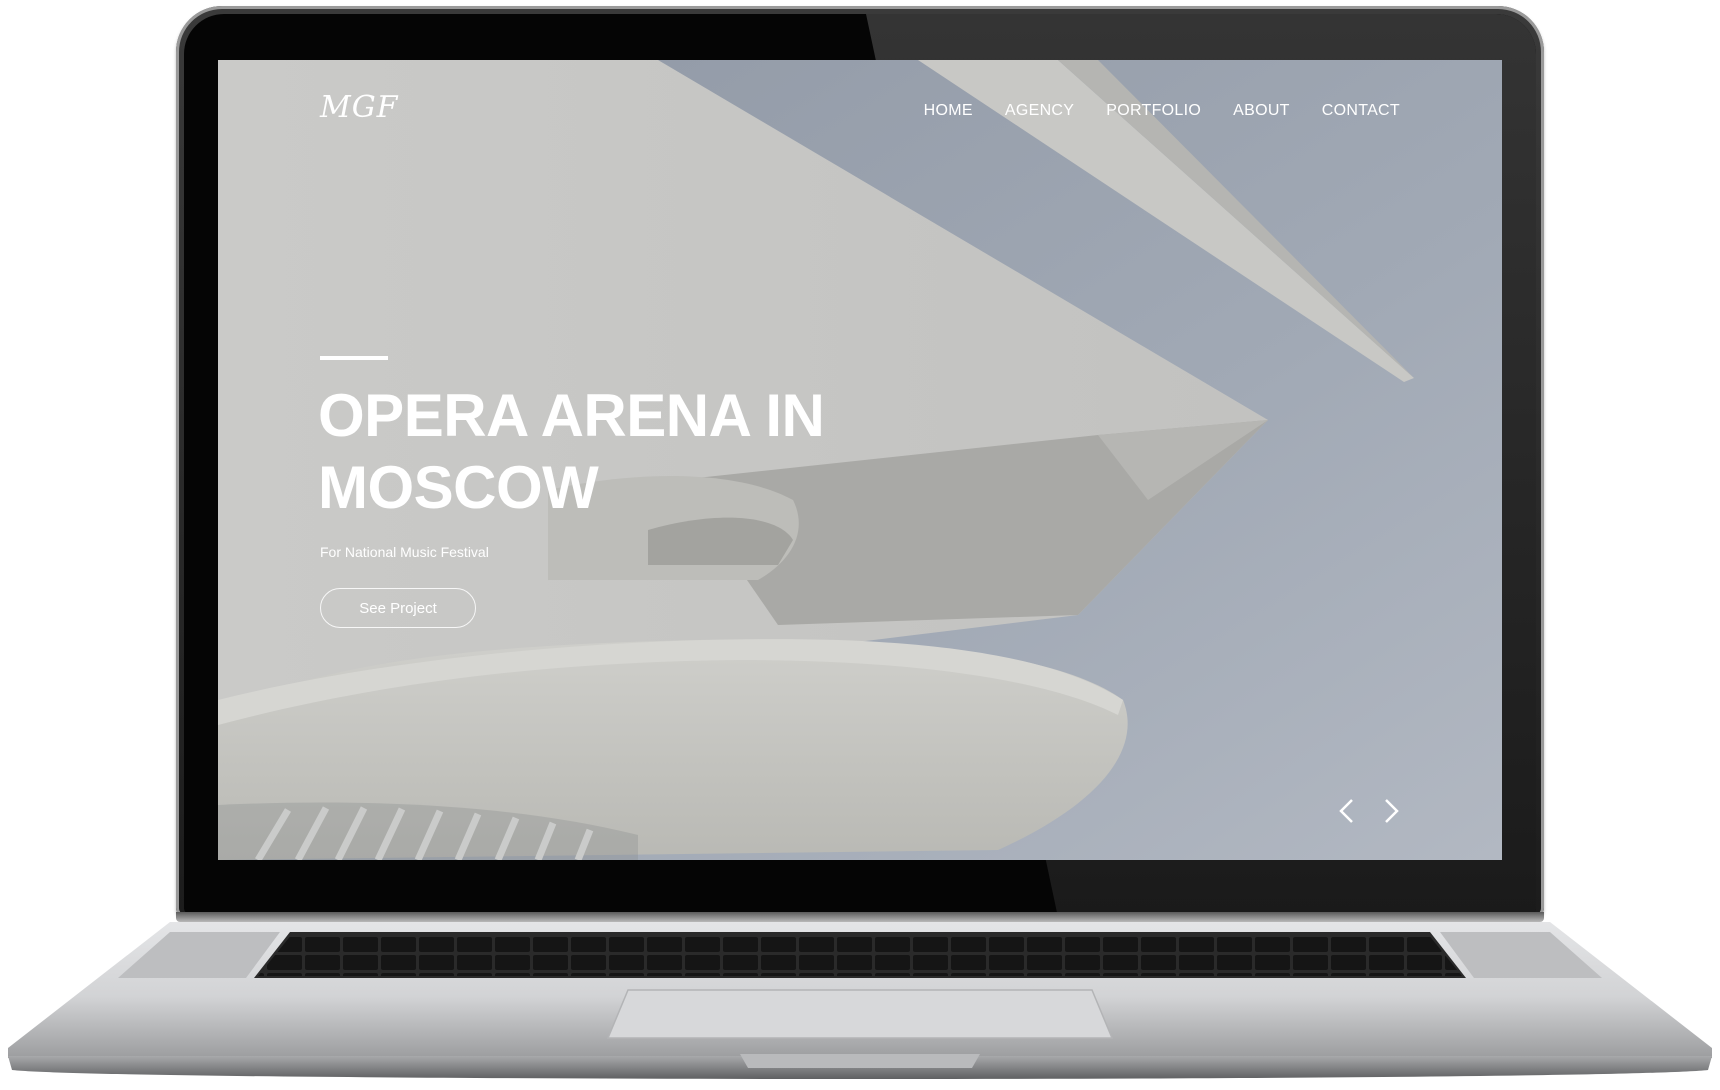 Image resolution: width=1720 pixels, height=1090 pixels. What do you see at coordinates (1261, 111) in the screenshot?
I see `nav-about: ABOUT` at bounding box center [1261, 111].